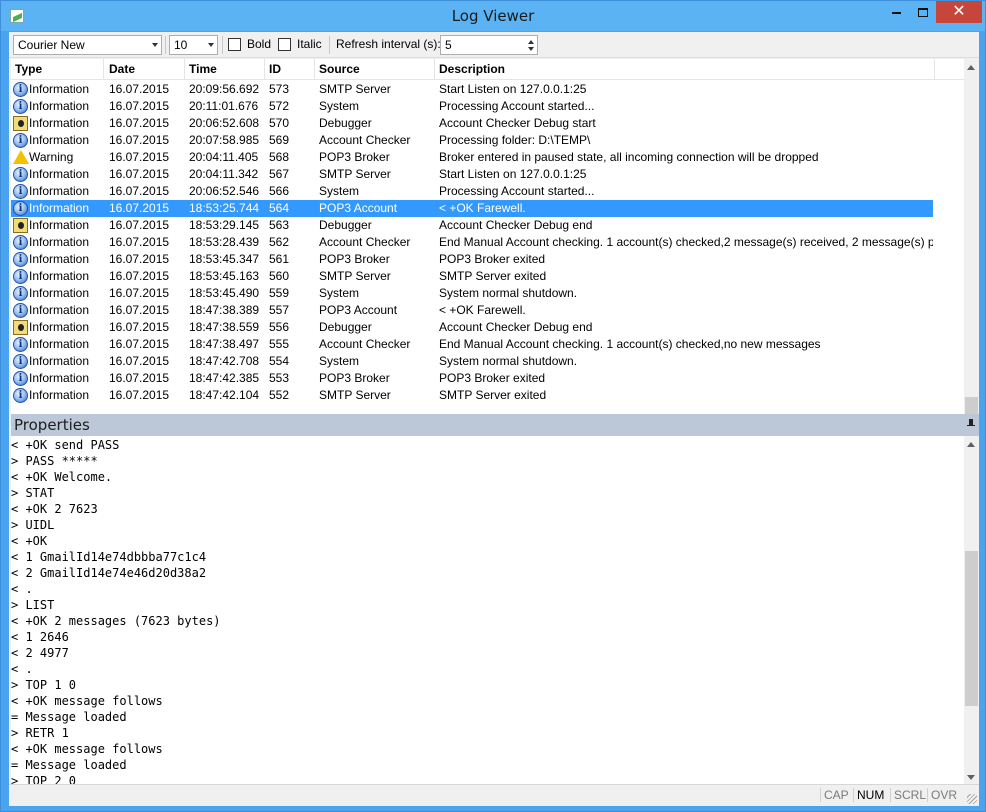 This screenshot has height=812, width=986. I want to click on properties-title: Properties, so click(52, 425).